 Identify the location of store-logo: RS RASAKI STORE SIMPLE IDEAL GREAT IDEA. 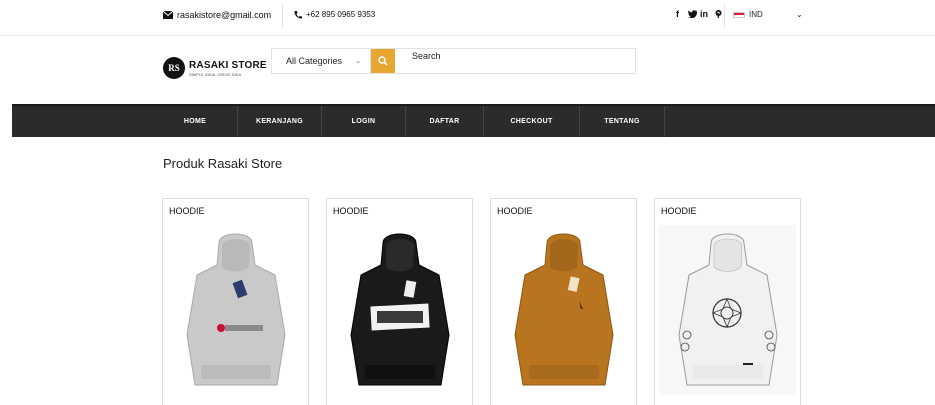
(215, 68).